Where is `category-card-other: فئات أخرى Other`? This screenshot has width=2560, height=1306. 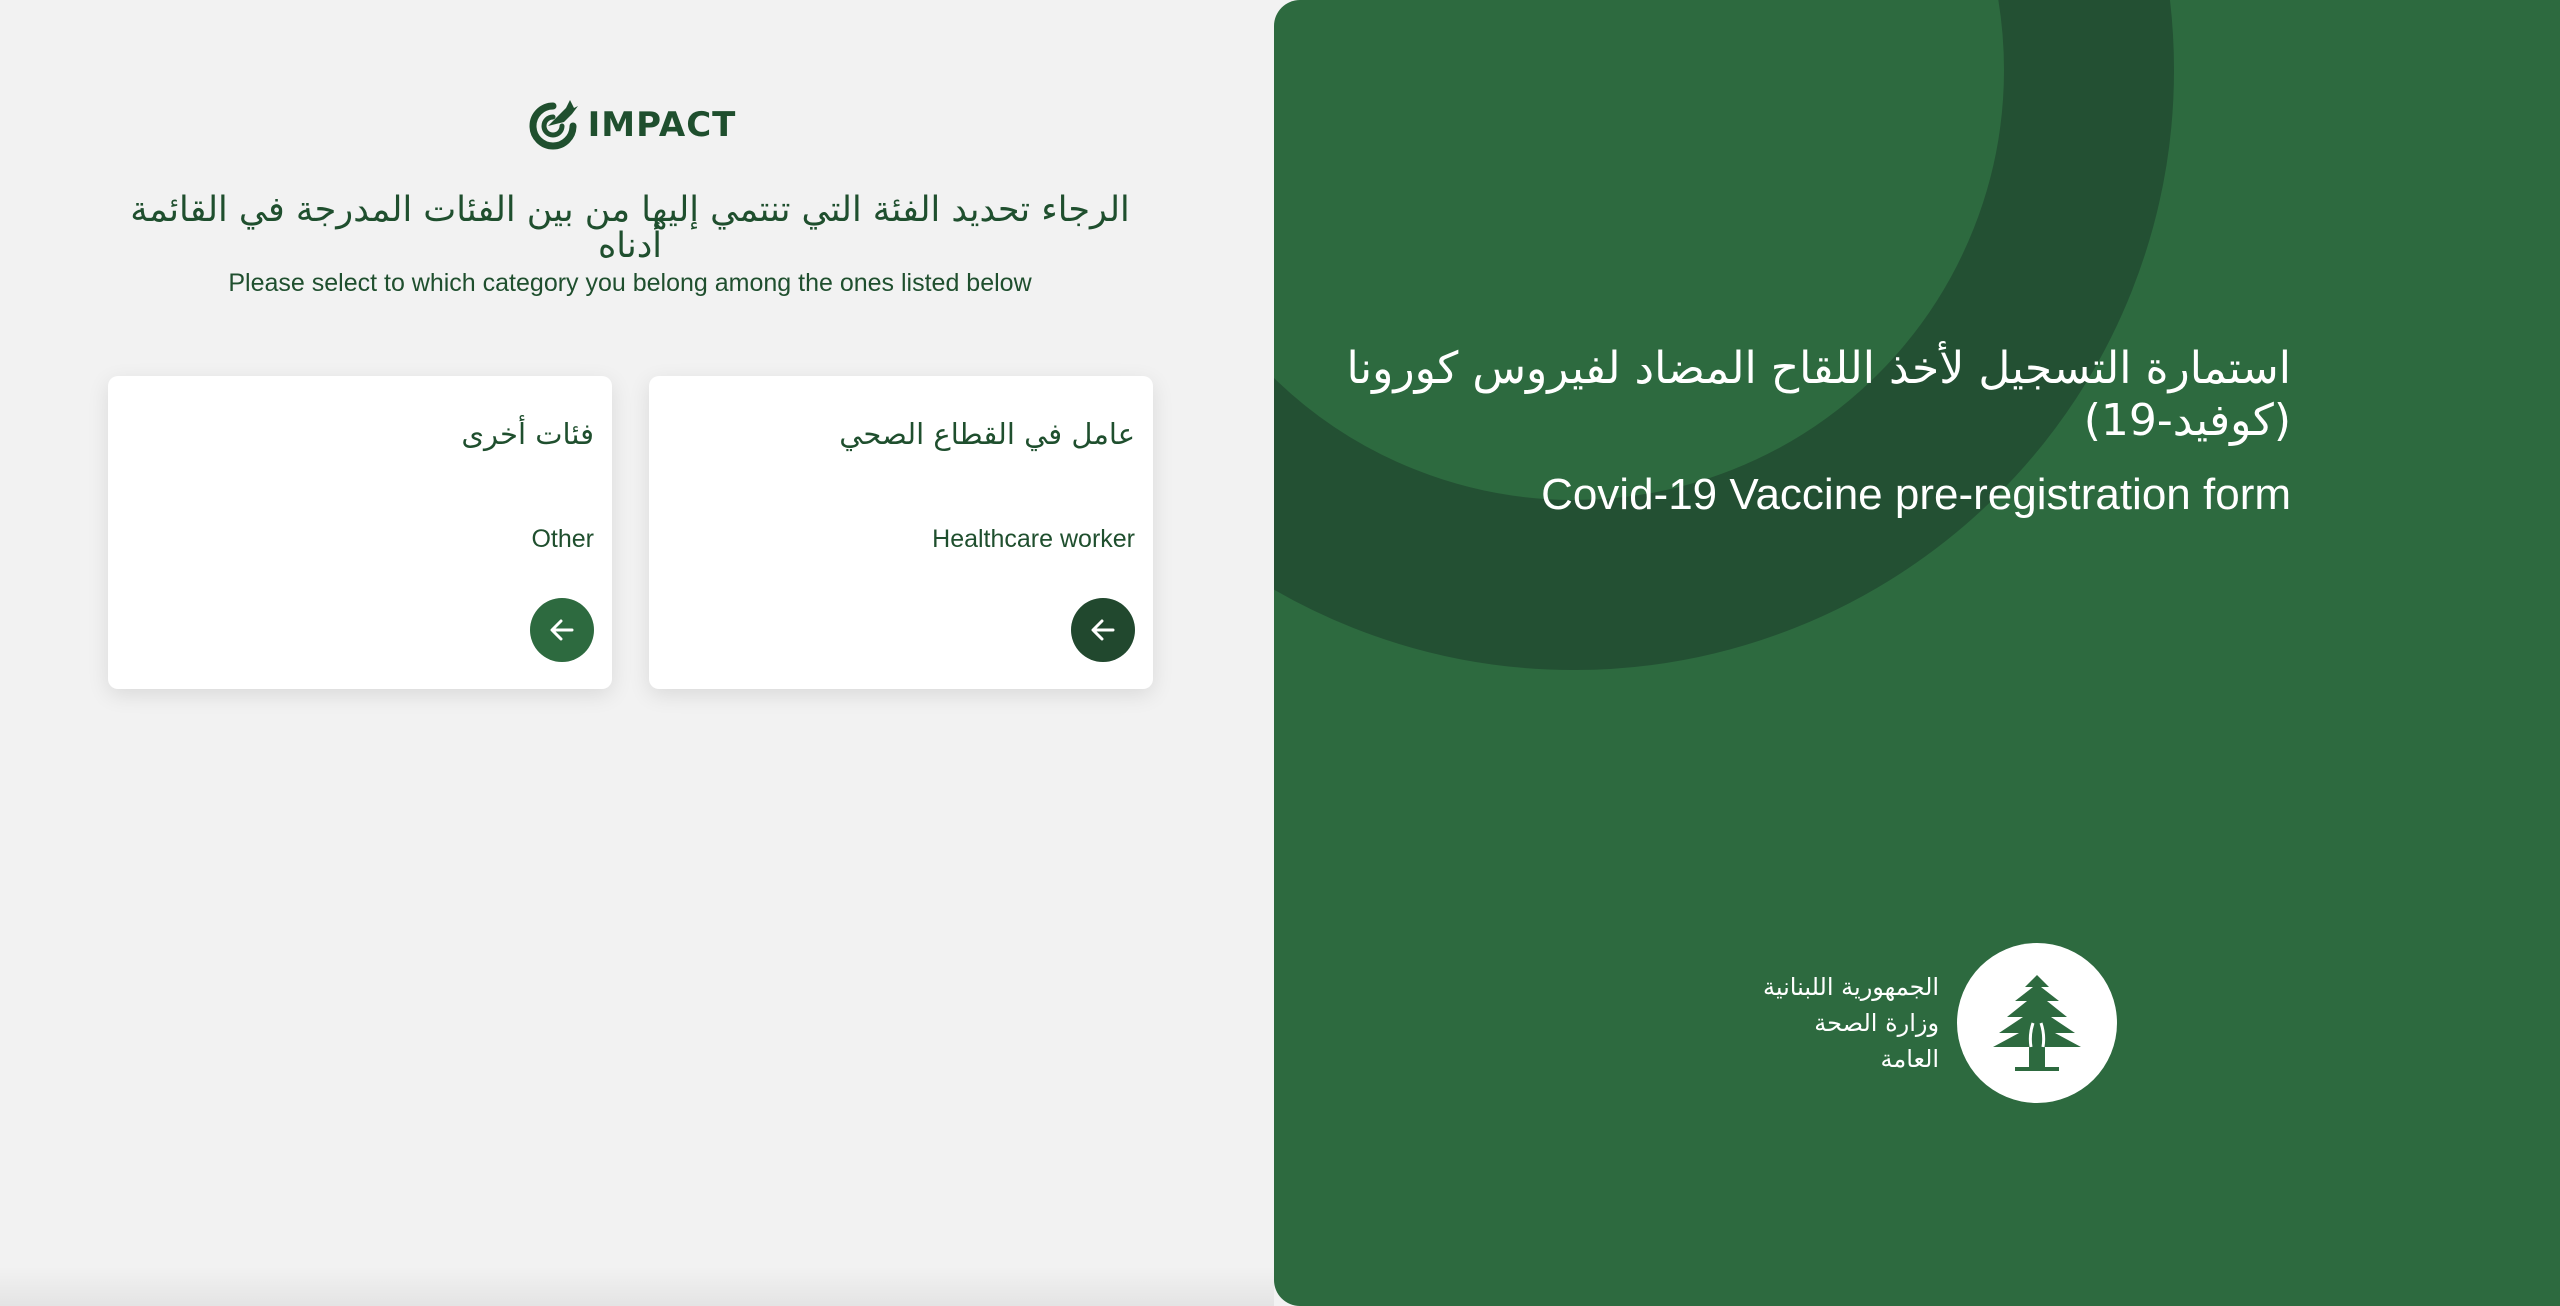
category-card-other: فئات أخرى Other is located at coordinates (360, 532).